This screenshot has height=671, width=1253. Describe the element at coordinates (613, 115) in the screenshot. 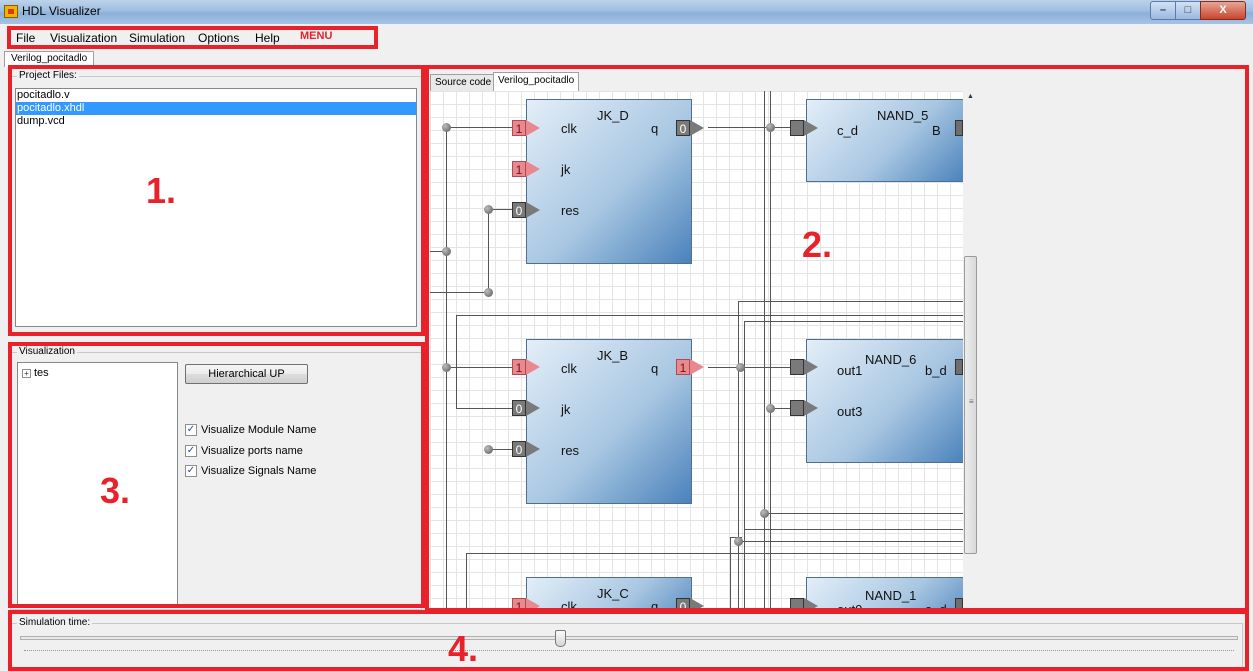

I see `module-name: JK_D` at that location.